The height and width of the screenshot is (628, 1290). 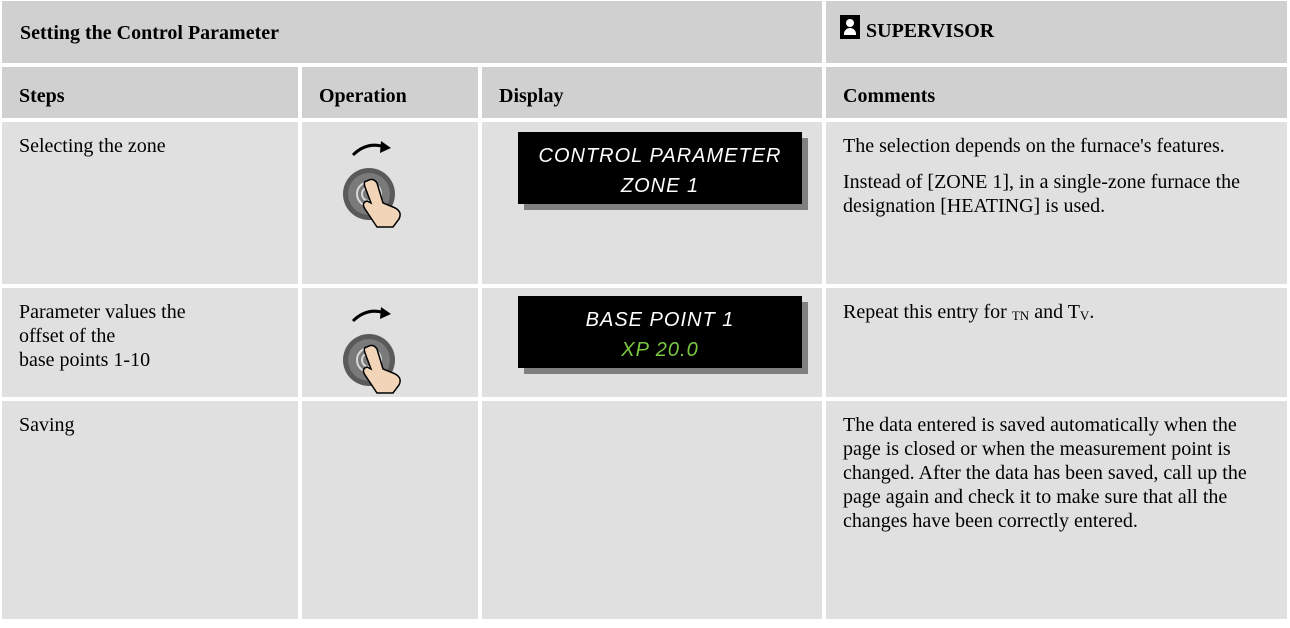 I want to click on column-header-comments: Comments, so click(x=1056, y=94).